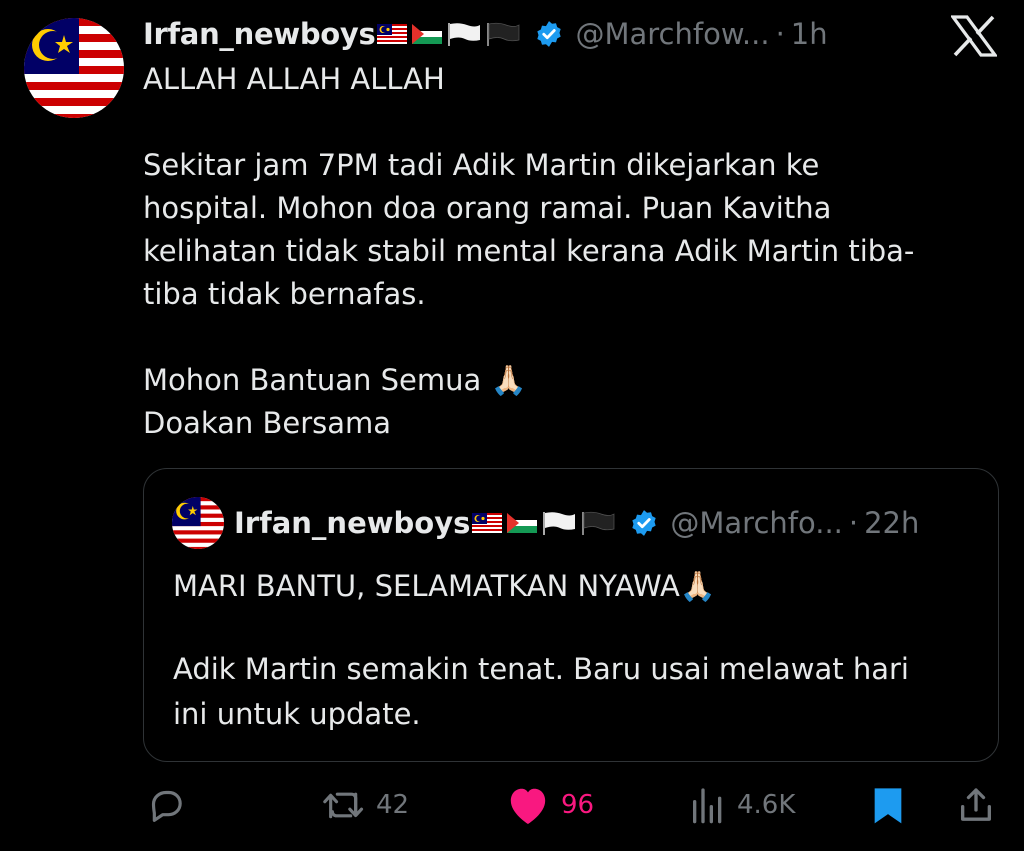  Describe the element at coordinates (343, 805) in the screenshot. I see `retweet-icon` at that location.